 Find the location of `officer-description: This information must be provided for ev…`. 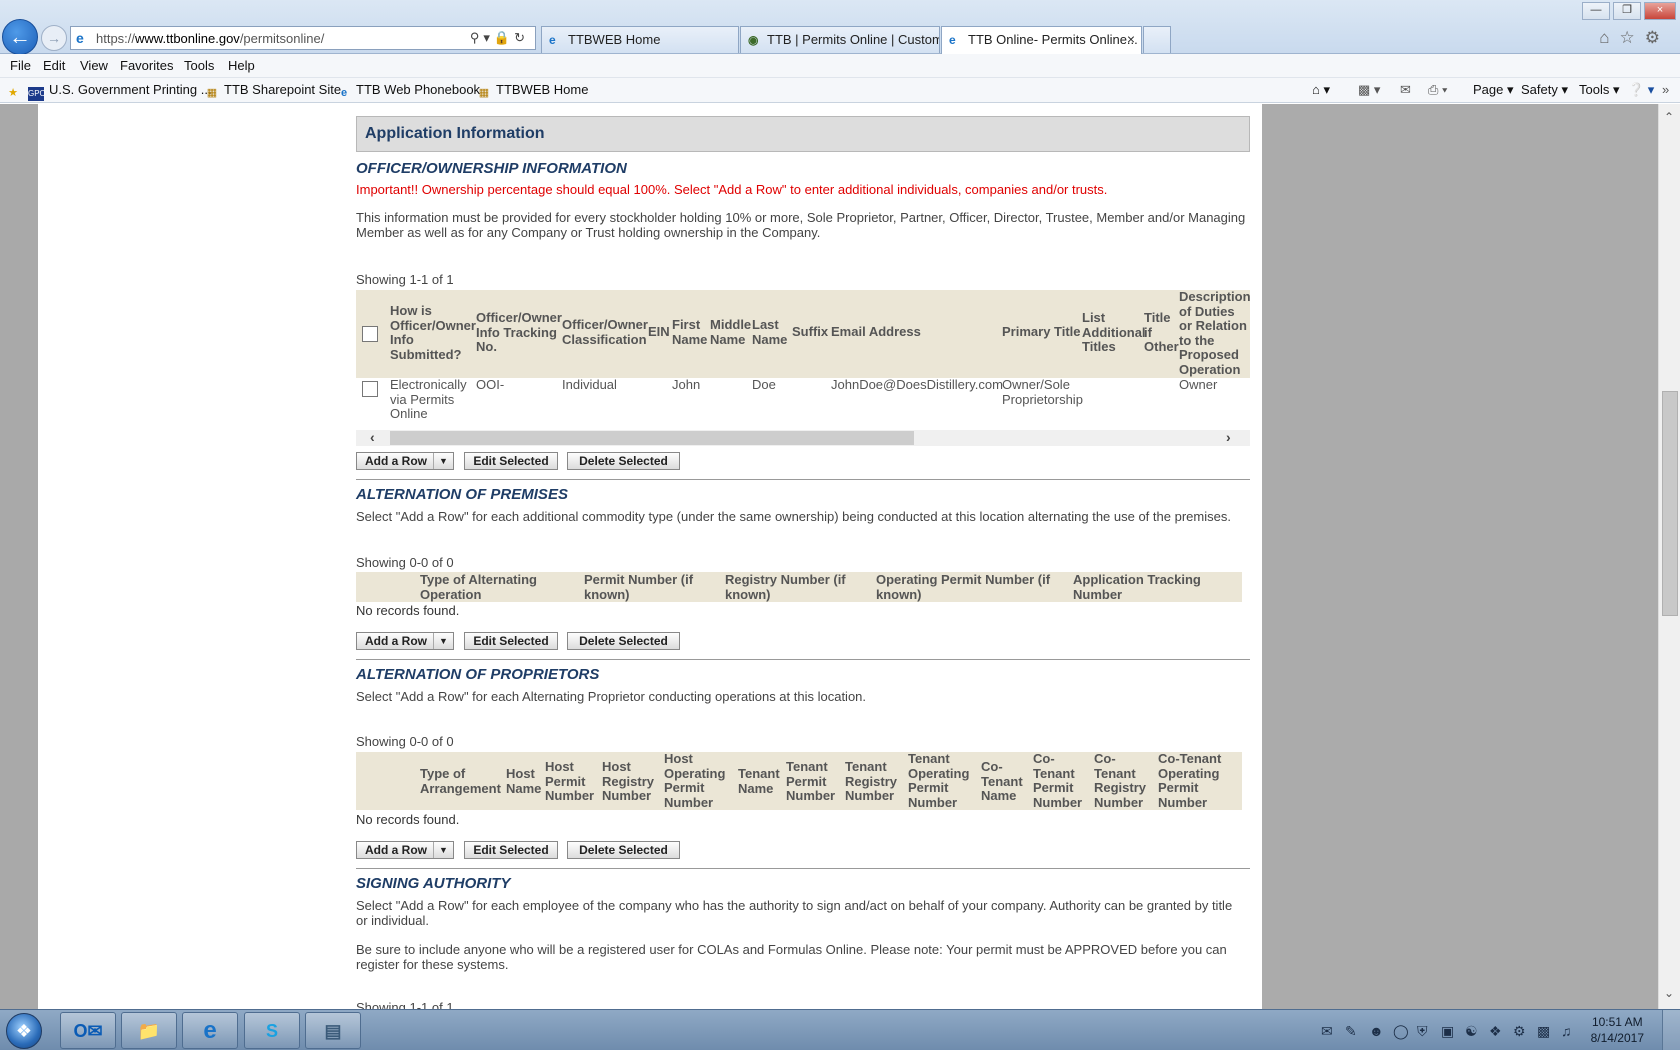

officer-description: This information must be provided for ev… is located at coordinates (801, 225).